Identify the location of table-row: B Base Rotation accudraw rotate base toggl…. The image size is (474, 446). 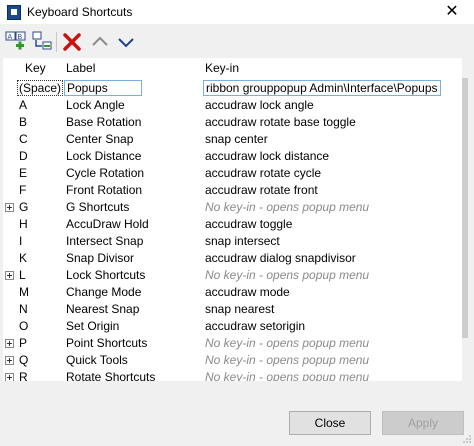
(235, 122).